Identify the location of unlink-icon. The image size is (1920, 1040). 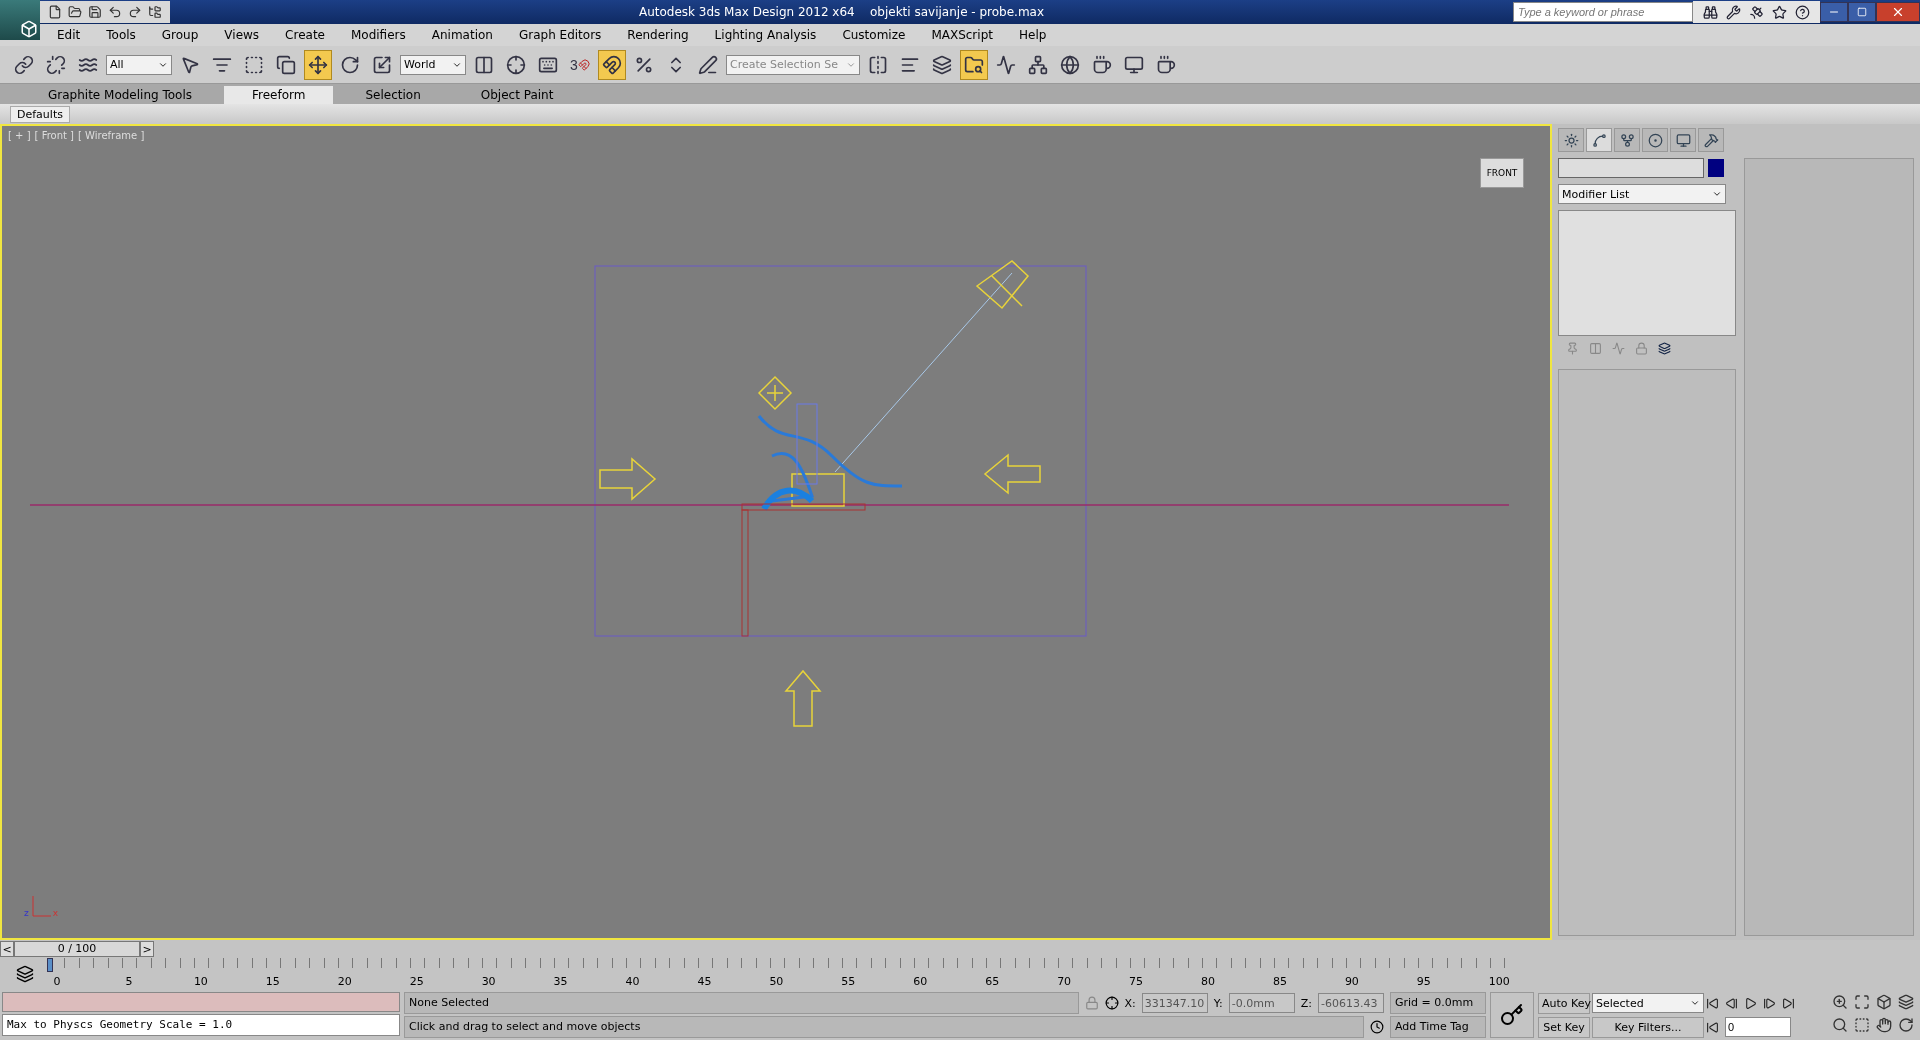
(56, 64).